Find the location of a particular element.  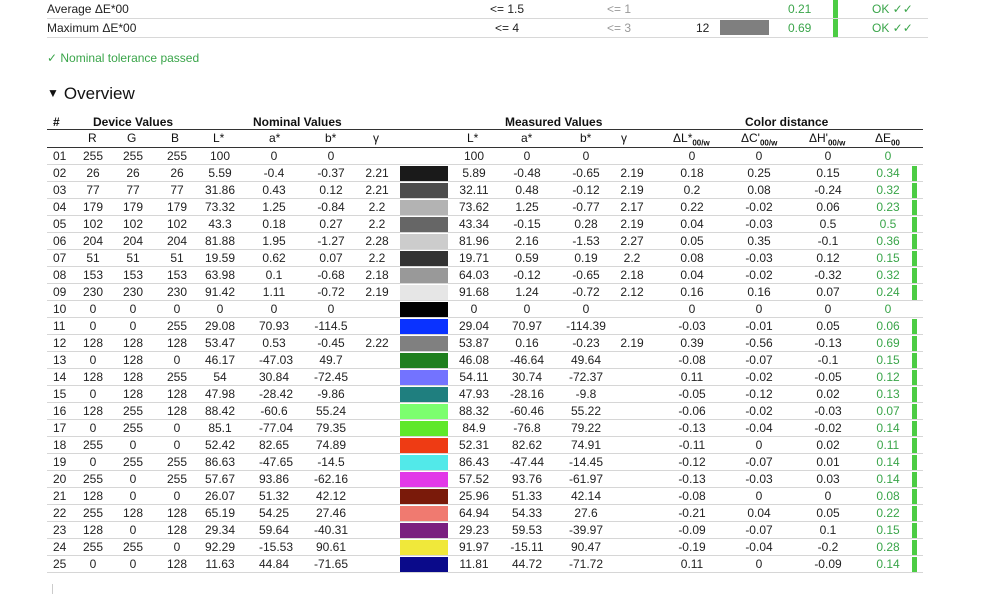

cell-dh: -0.05 is located at coordinates (828, 377).